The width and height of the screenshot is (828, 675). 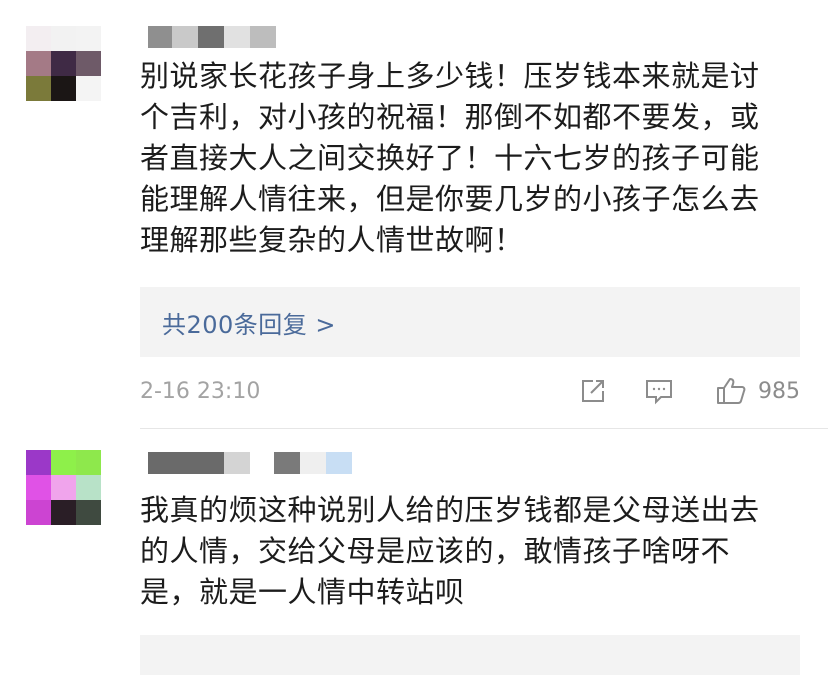 I want to click on view-replies-label: 共200条回复 >, so click(x=249, y=324).